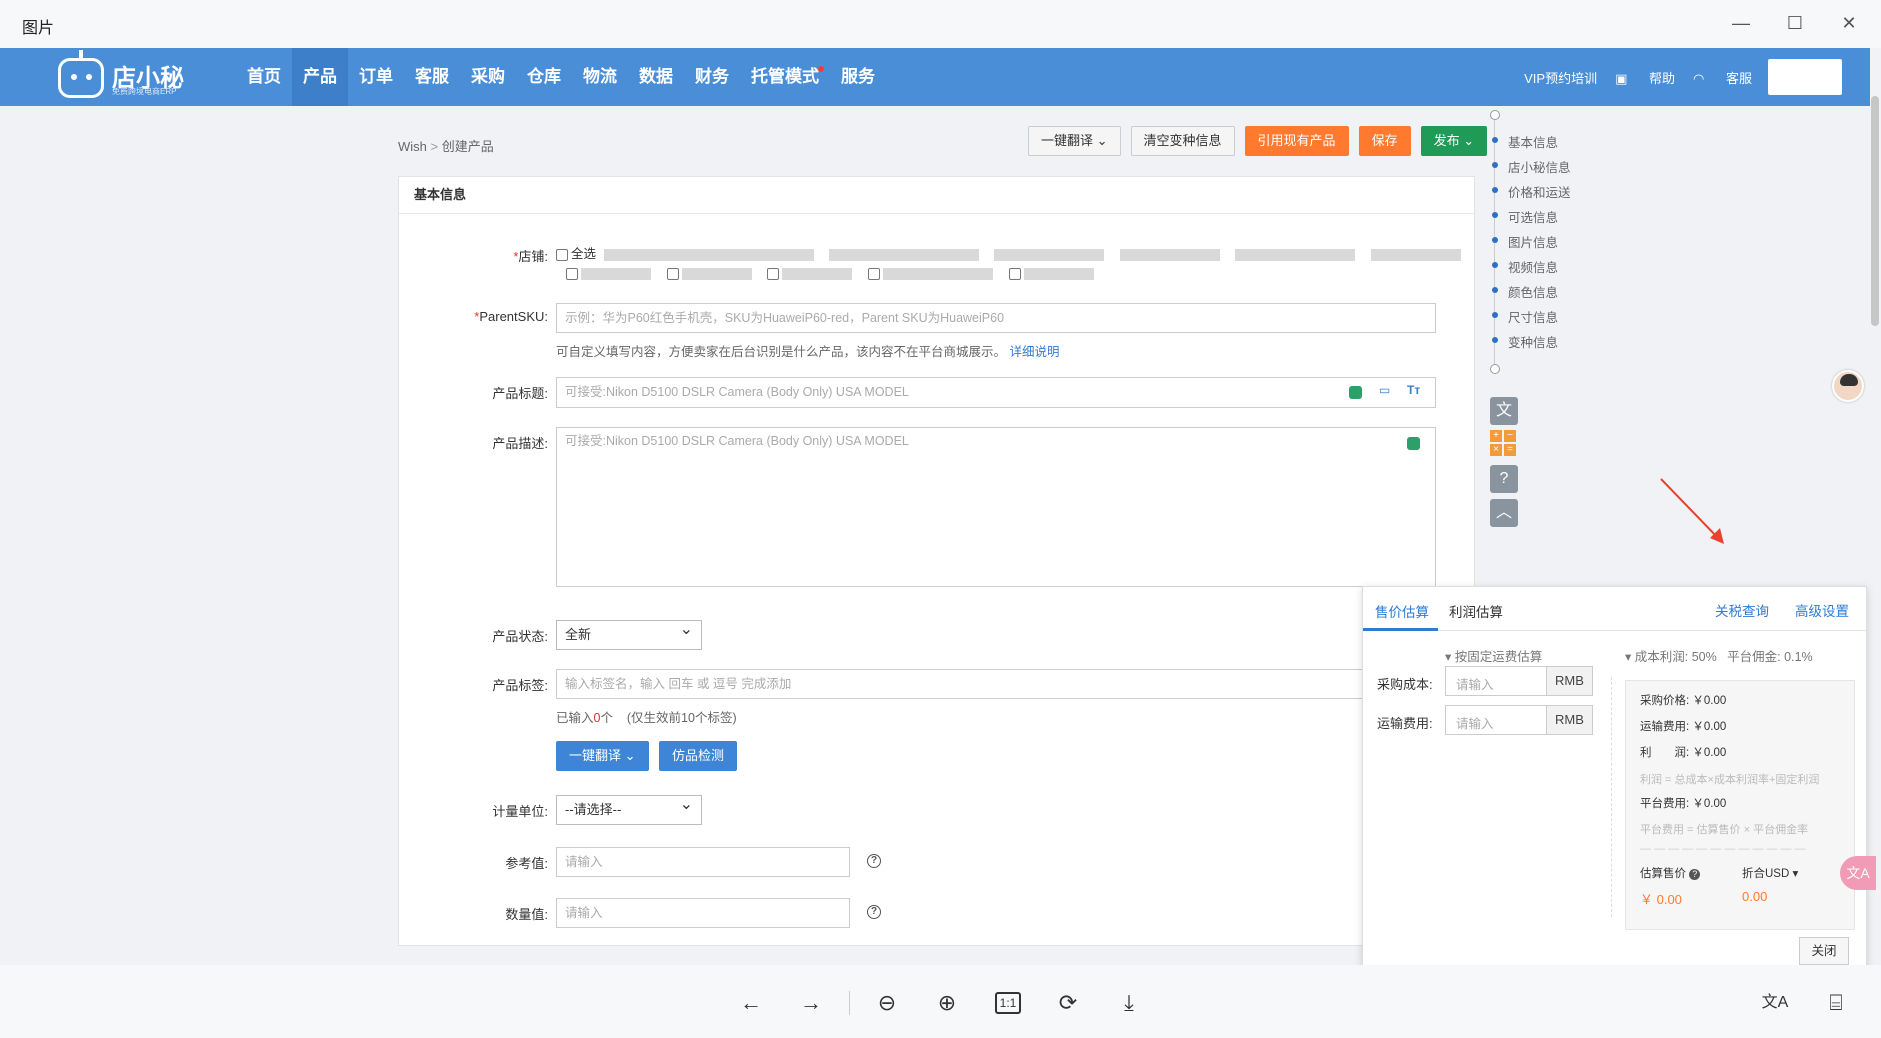 Image resolution: width=1881 pixels, height=1038 pixels. Describe the element at coordinates (811, 1003) in the screenshot. I see `arrow-right-icon: →` at that location.